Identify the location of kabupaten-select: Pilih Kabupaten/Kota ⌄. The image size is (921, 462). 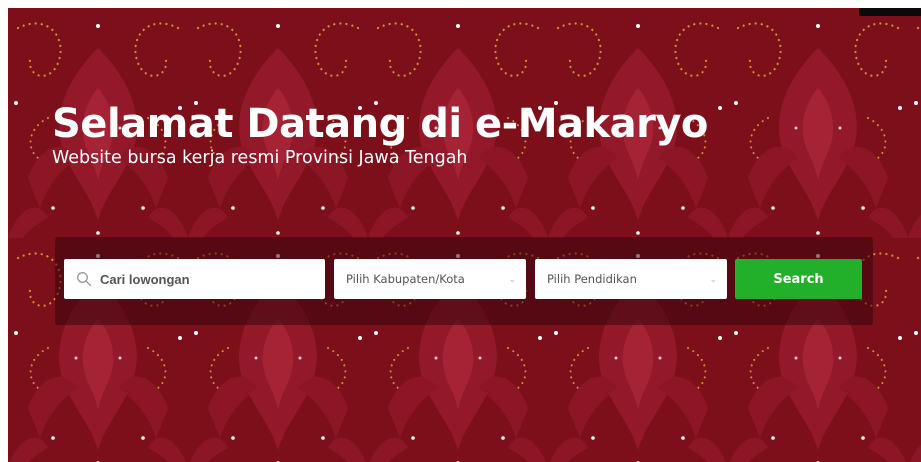
(430, 279).